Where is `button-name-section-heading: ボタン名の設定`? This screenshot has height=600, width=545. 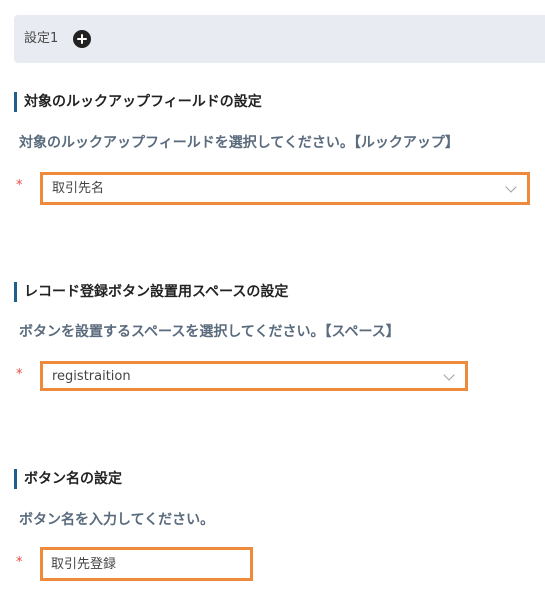 button-name-section-heading: ボタン名の設定 is located at coordinates (68, 479).